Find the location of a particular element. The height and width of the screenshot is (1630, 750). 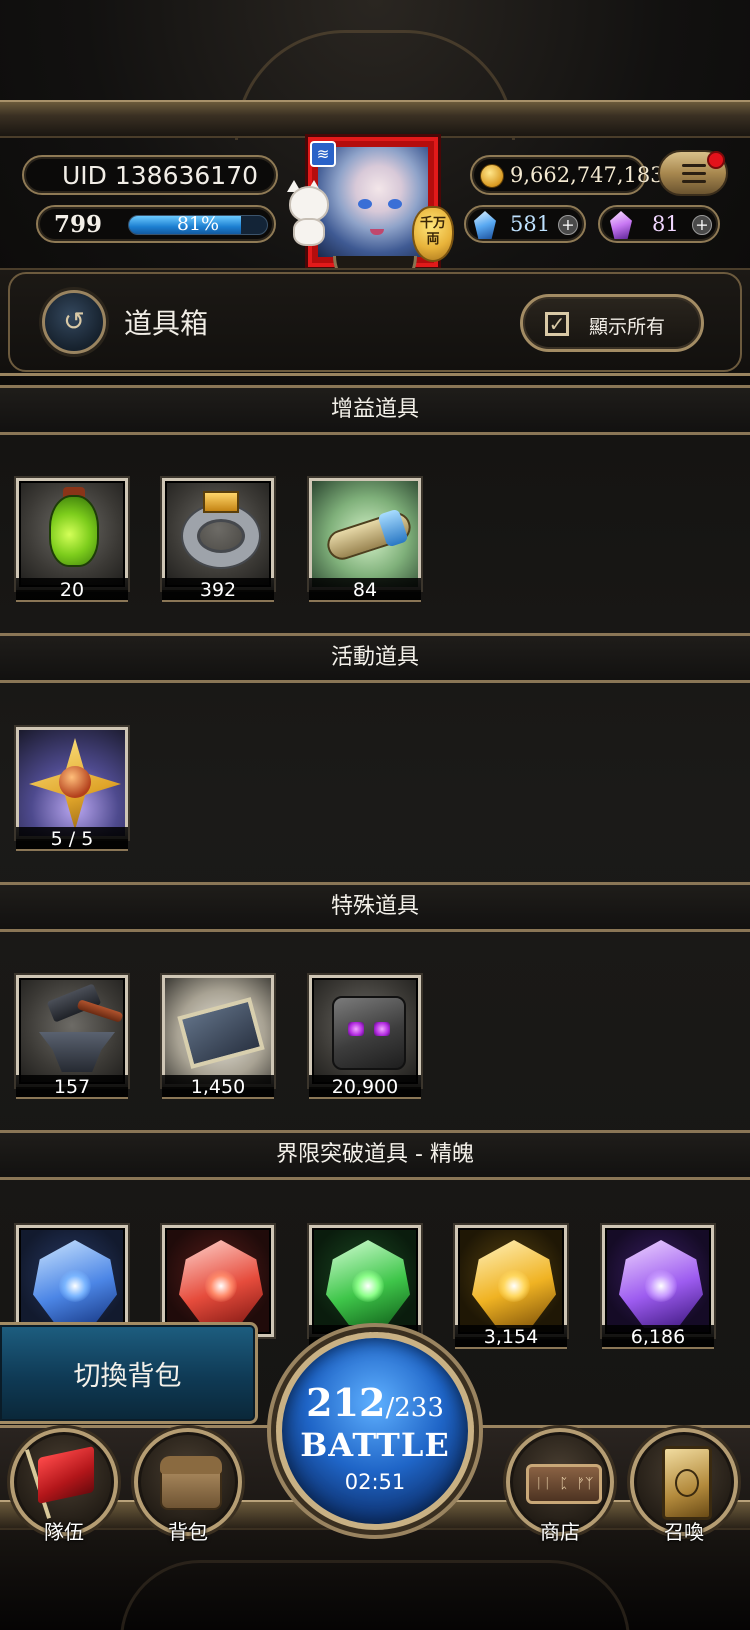

gold-display: 9,662,747,183 is located at coordinates (567, 175).